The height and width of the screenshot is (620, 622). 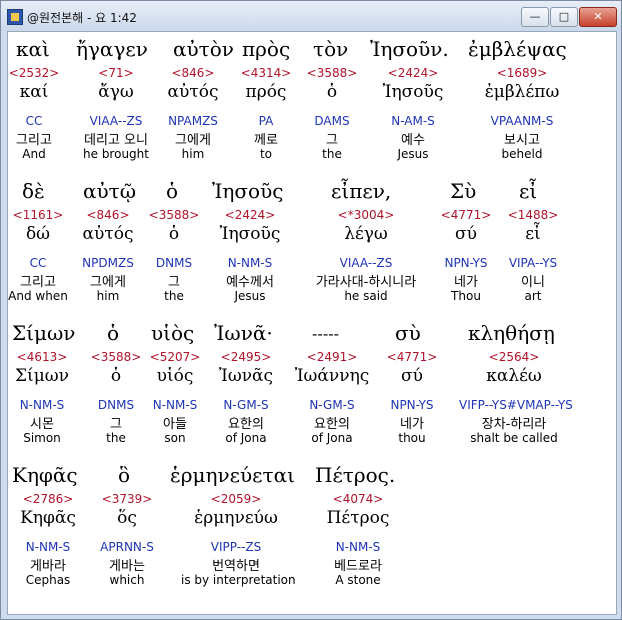 I want to click on korean-gloss: 예수, so click(x=413, y=140).